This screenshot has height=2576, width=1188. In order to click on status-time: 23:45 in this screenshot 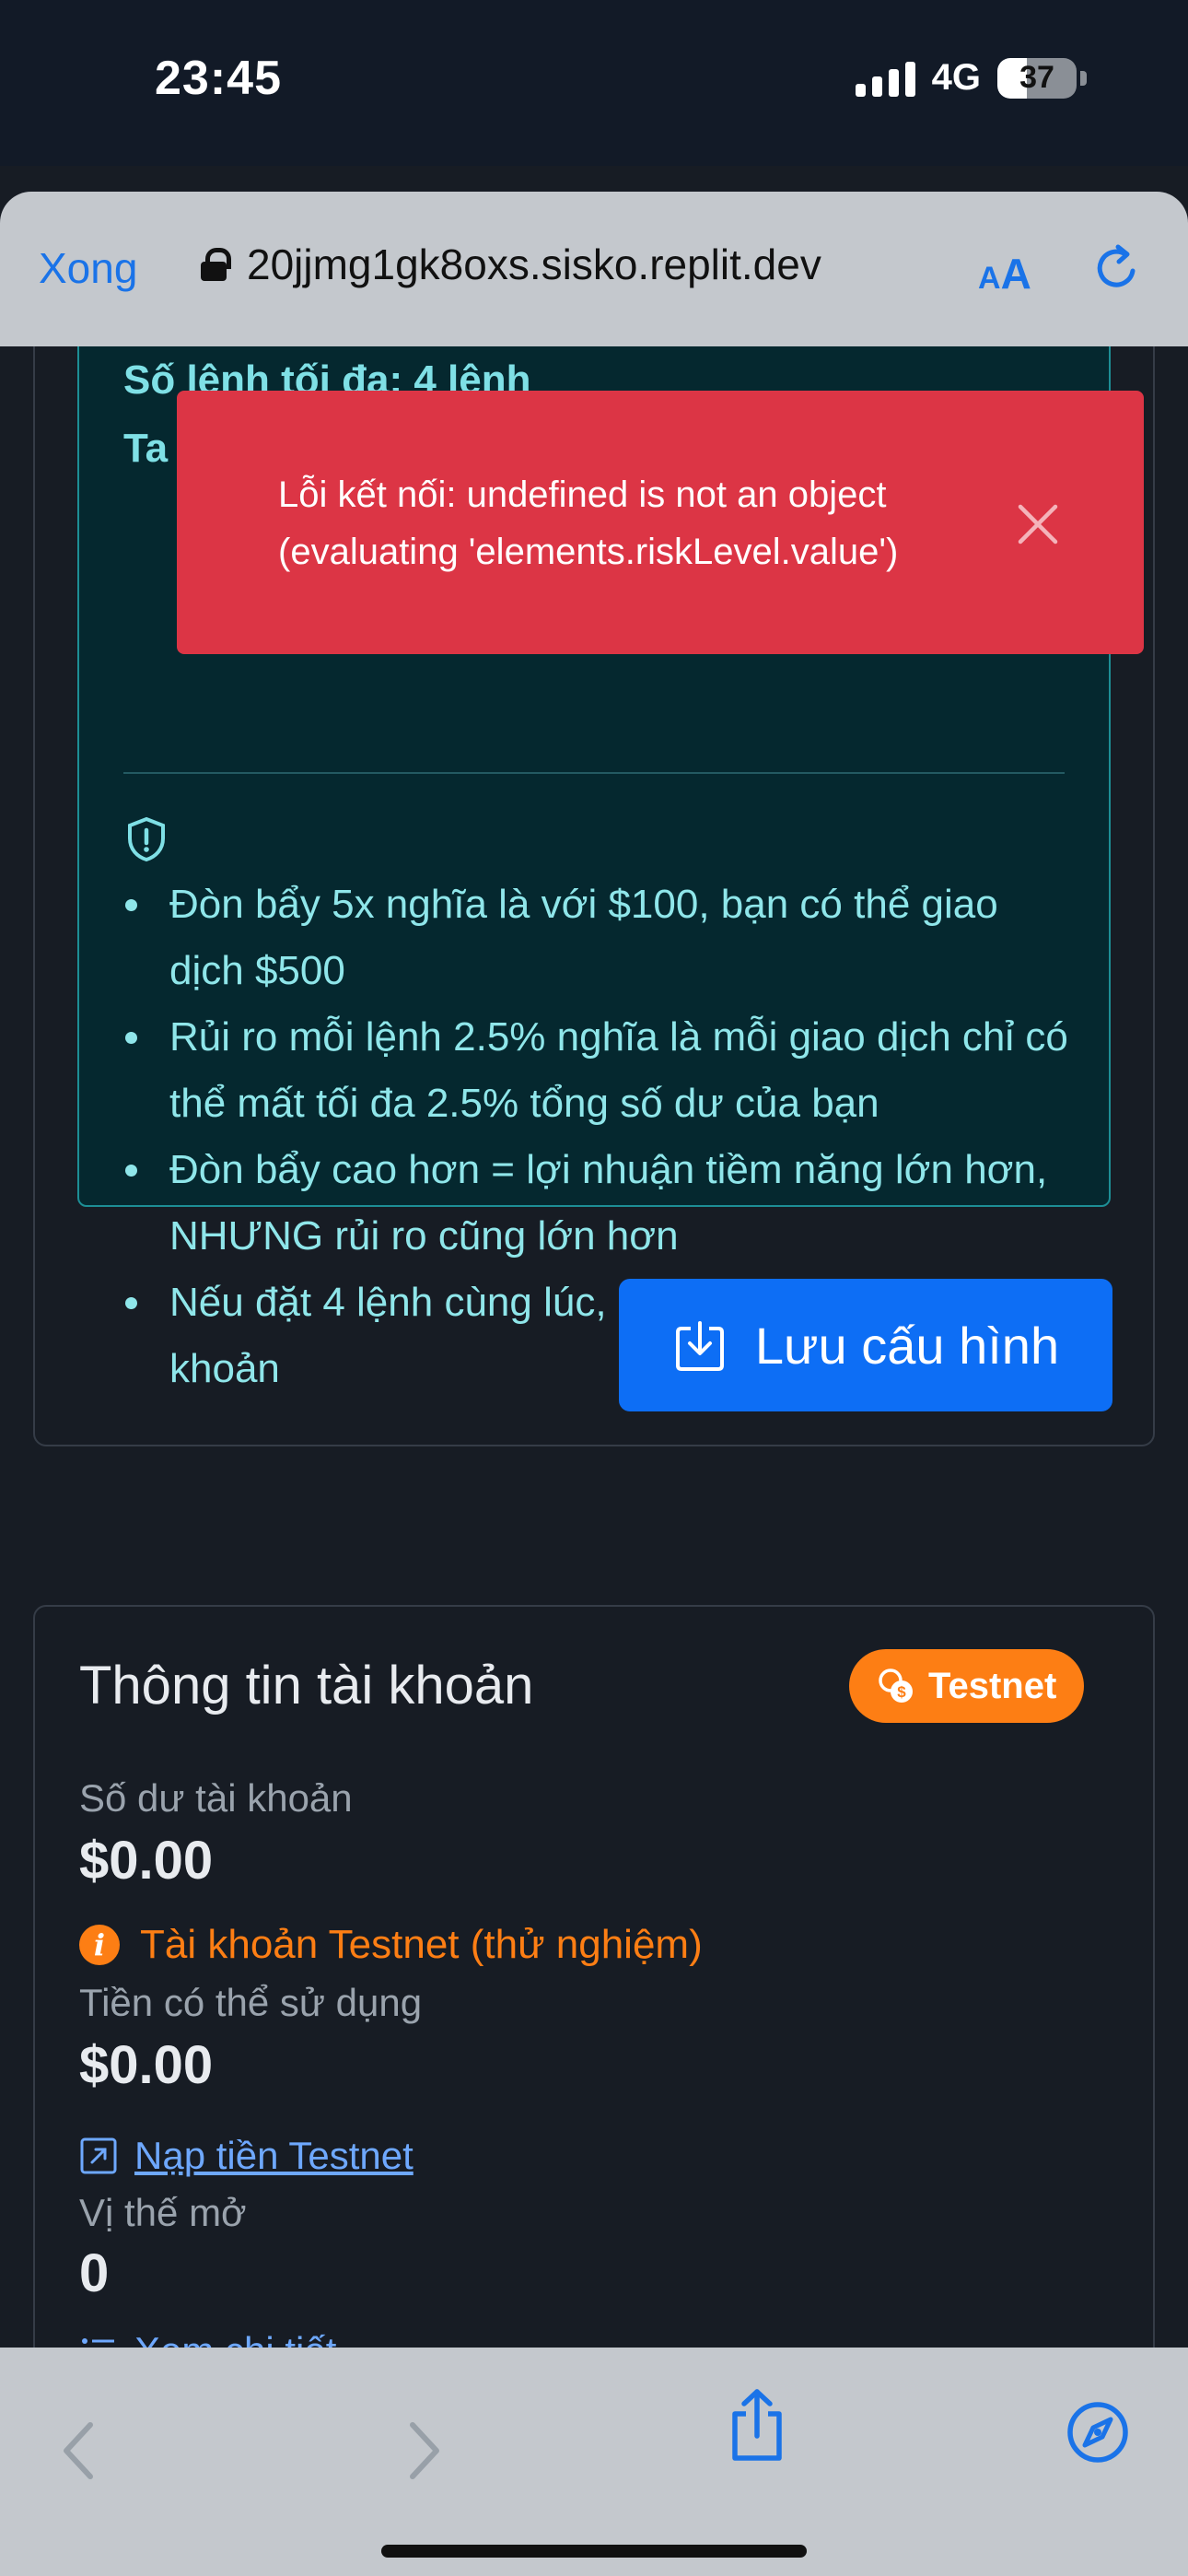, I will do `click(218, 78)`.